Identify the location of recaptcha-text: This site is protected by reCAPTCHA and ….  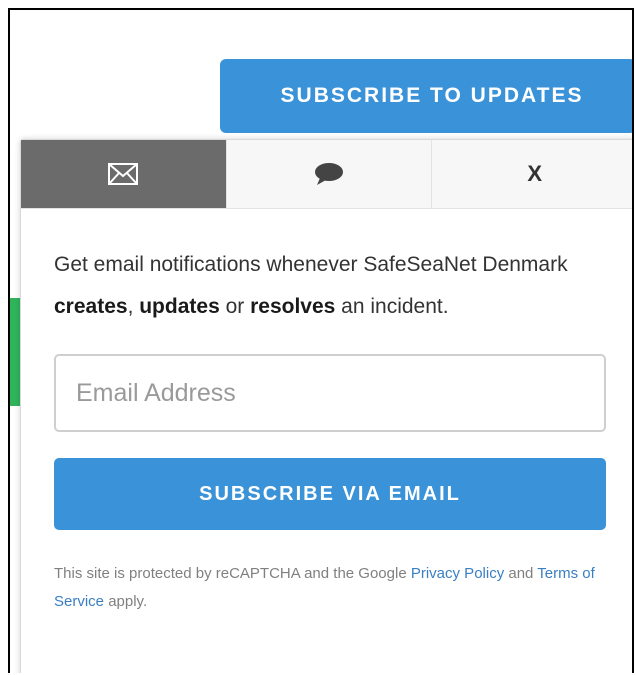
(232, 573).